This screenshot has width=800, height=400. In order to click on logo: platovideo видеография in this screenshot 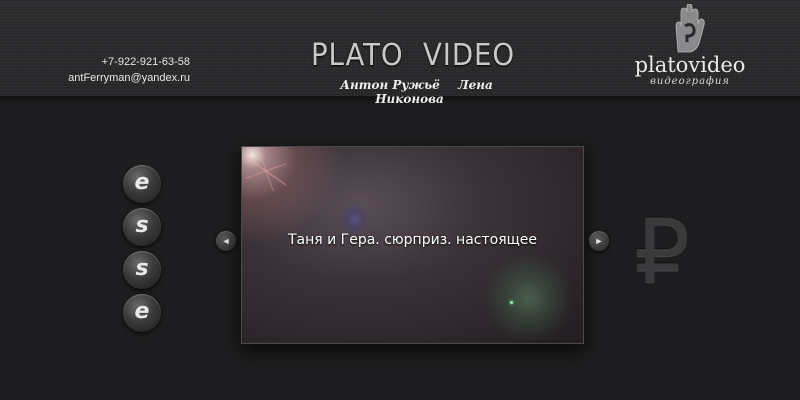, I will do `click(690, 47)`.